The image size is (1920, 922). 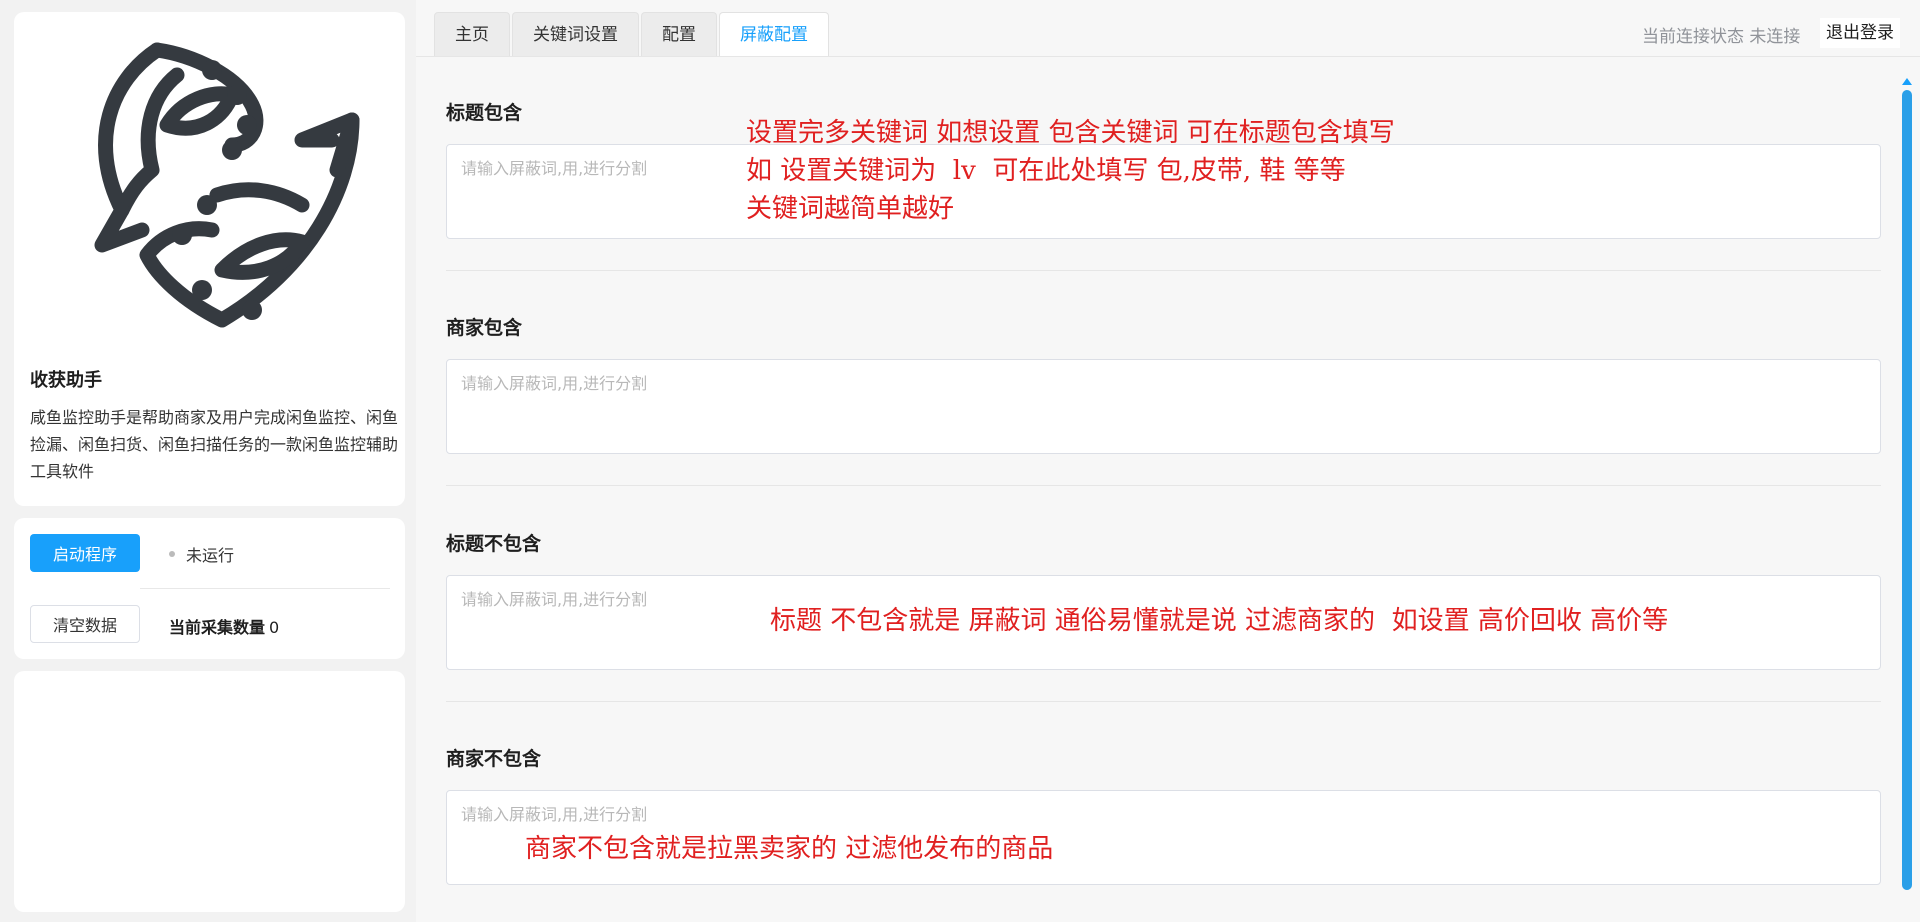 What do you see at coordinates (774, 34) in the screenshot?
I see `tab-block-config: 屏蔽配置` at bounding box center [774, 34].